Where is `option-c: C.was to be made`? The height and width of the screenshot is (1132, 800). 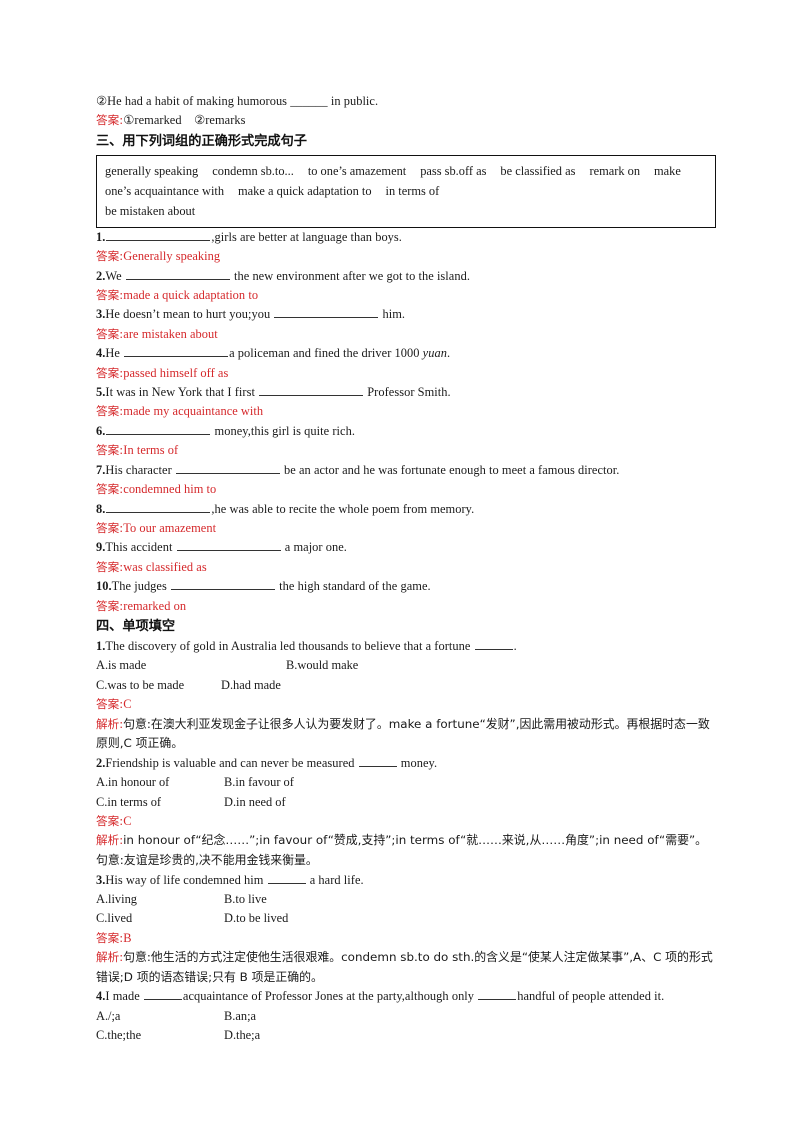
option-c: C.was to be made is located at coordinates (158, 685).